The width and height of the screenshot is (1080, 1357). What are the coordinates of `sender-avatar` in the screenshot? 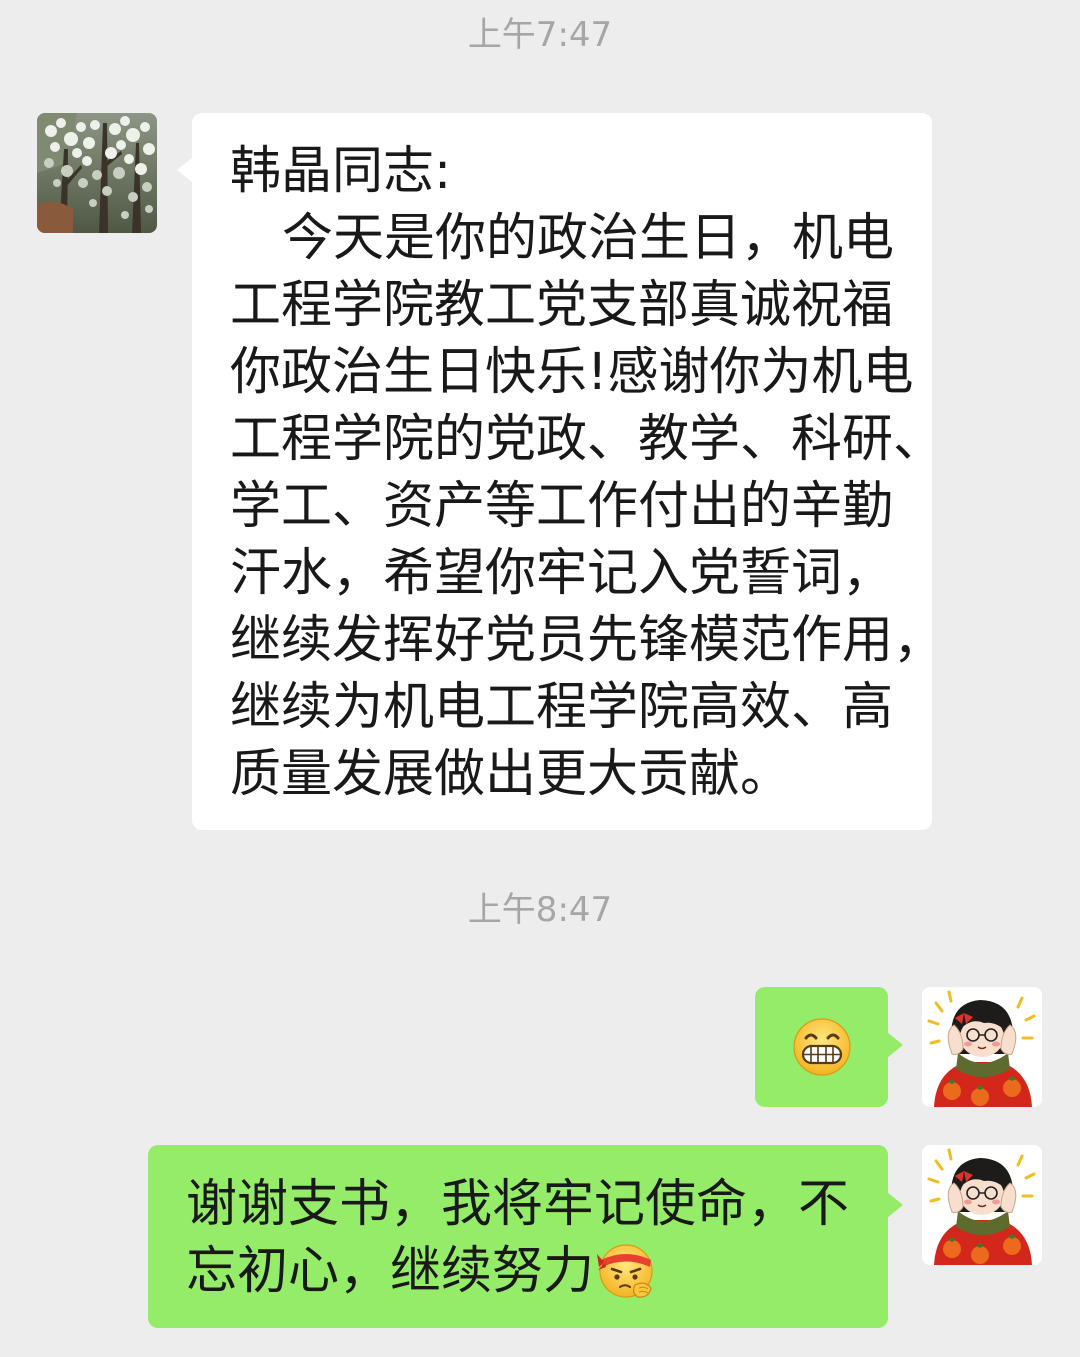 It's located at (97, 173).